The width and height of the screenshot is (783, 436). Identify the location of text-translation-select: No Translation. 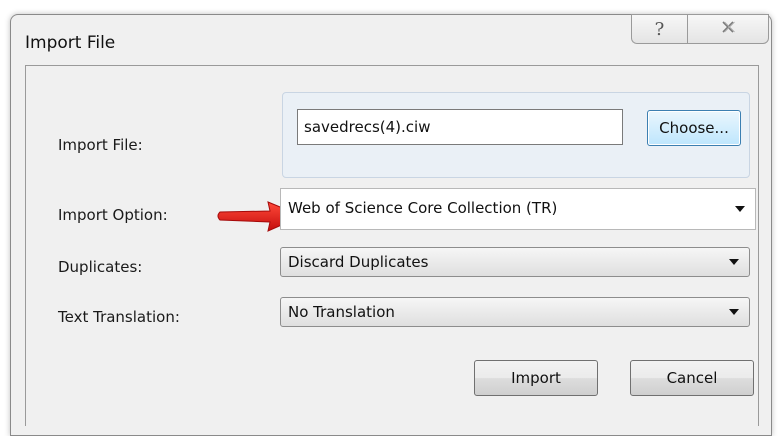
(515, 312).